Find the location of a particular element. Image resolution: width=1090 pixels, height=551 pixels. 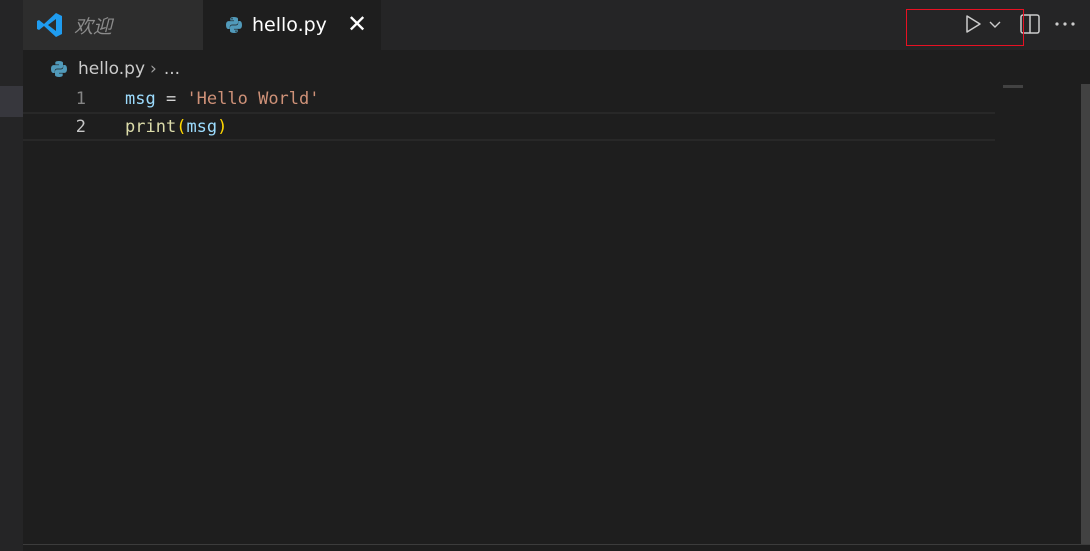

explorer-edge is located at coordinates (11, 275).